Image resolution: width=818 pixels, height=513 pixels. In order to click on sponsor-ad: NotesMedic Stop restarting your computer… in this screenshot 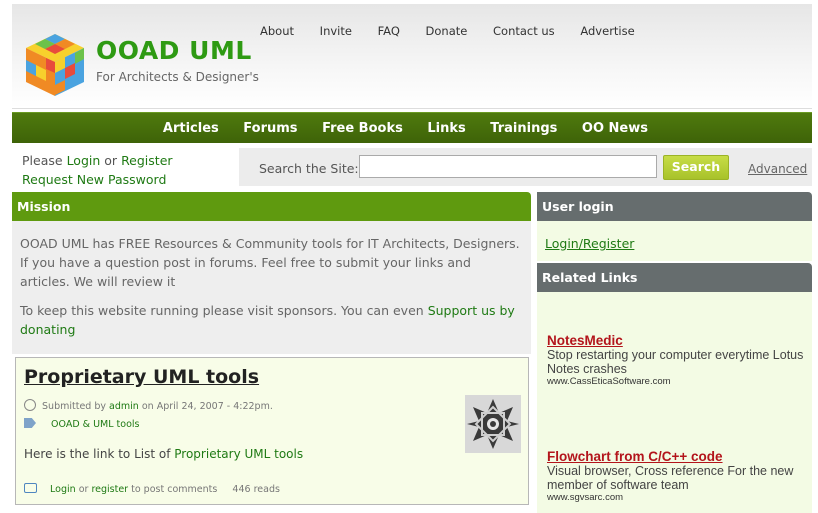, I will do `click(677, 360)`.